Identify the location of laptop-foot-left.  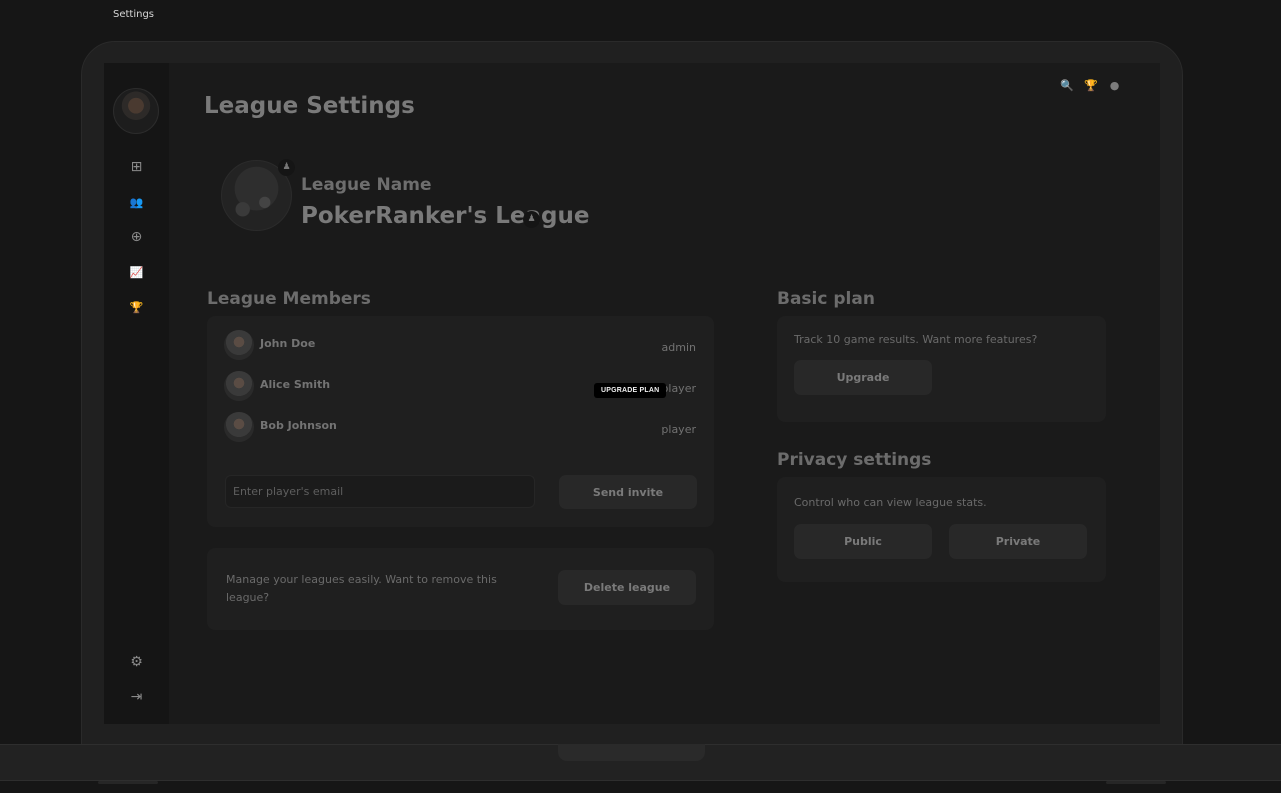
(128, 782).